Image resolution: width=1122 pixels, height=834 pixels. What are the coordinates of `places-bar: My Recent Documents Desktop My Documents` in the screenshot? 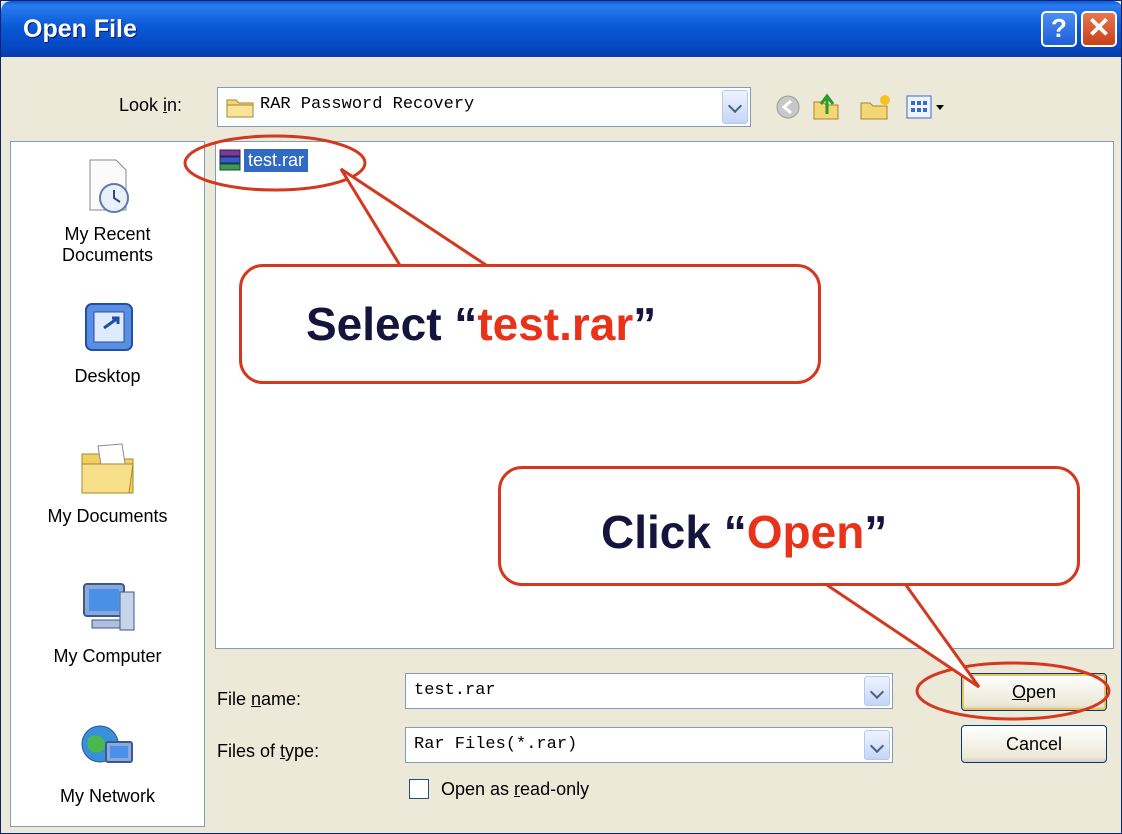 It's located at (107, 484).